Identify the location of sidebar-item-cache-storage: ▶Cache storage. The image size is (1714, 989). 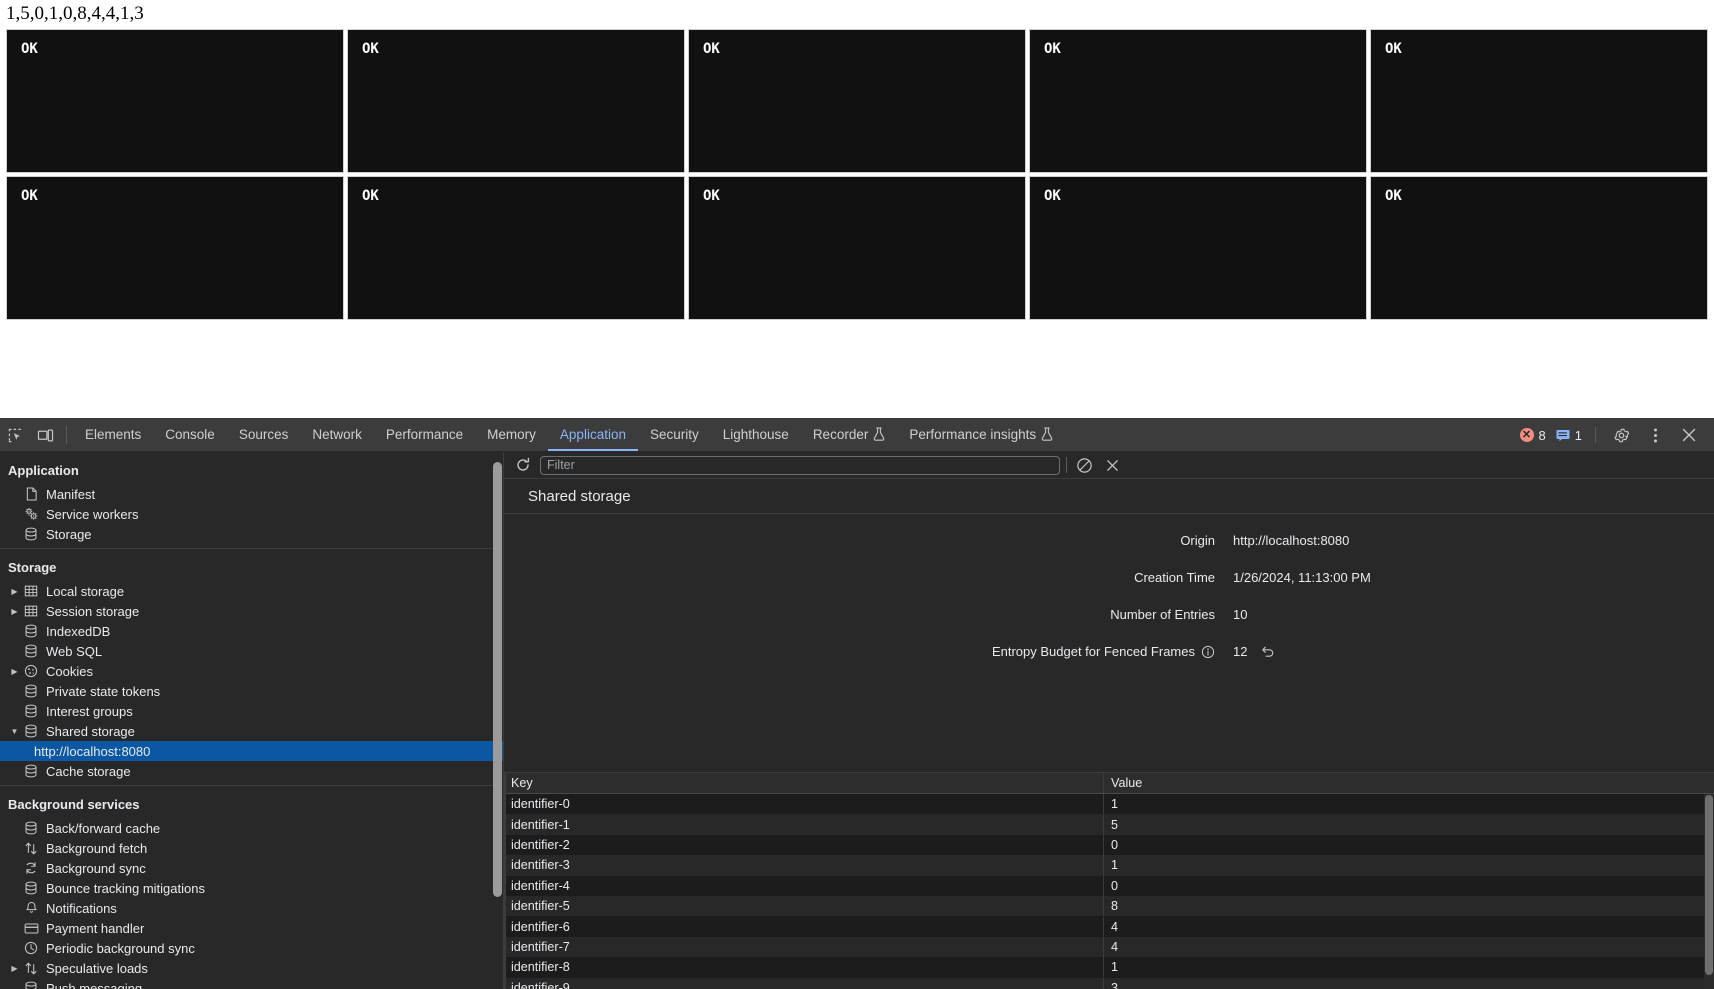
(251, 771).